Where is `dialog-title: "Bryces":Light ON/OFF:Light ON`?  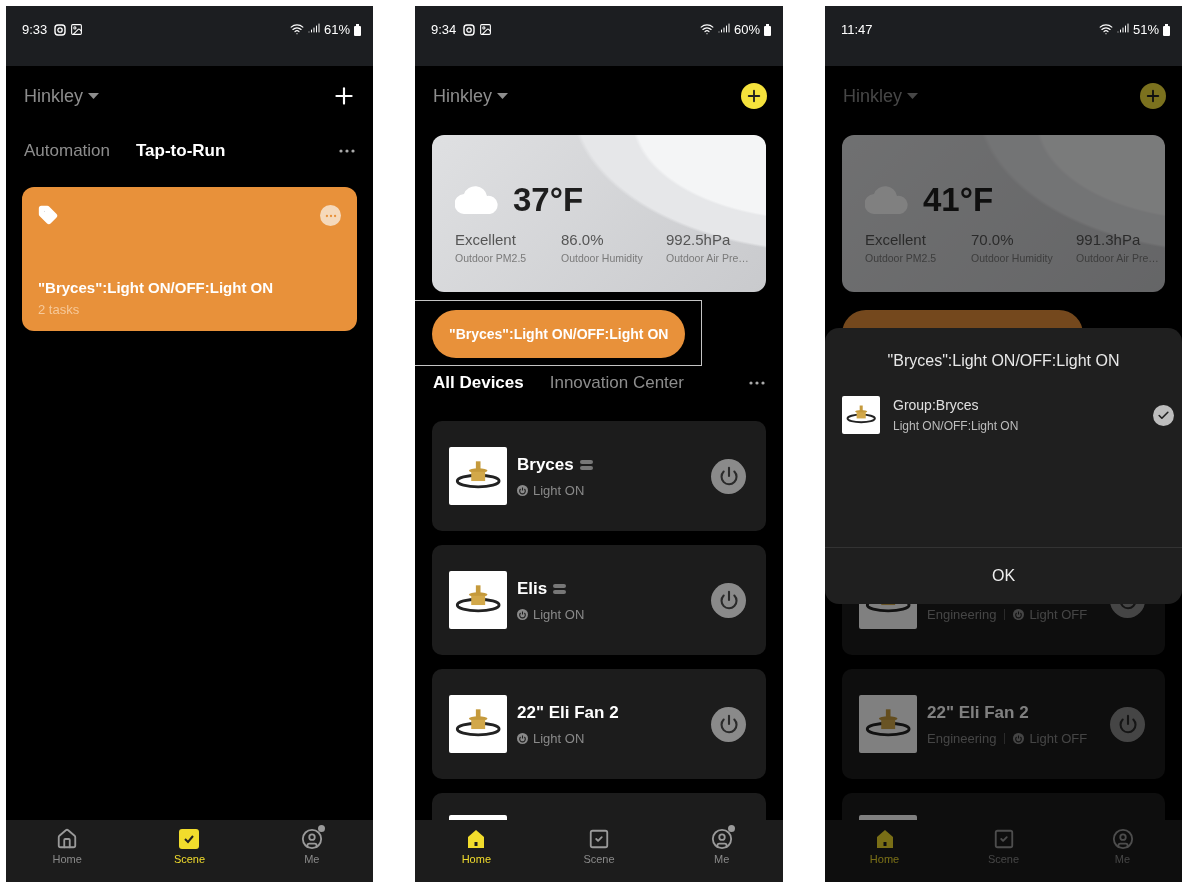 dialog-title: "Bryces":Light ON/OFF:Light ON is located at coordinates (1003, 361).